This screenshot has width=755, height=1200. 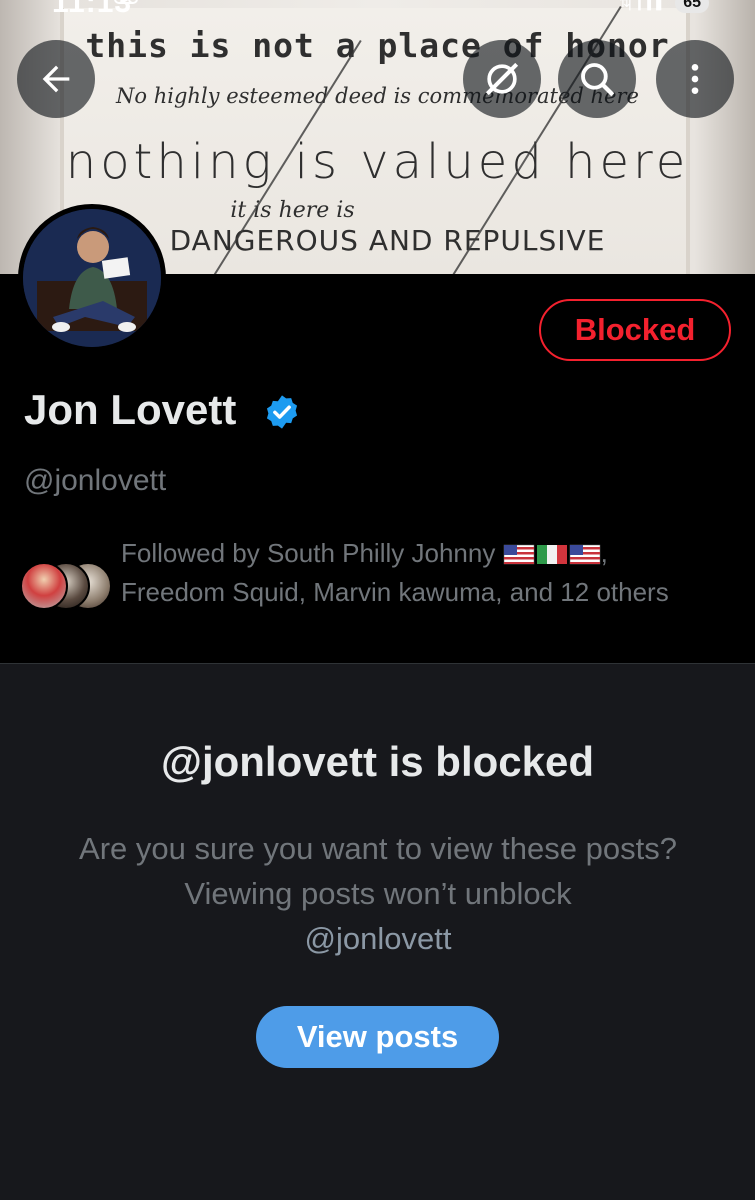 I want to click on display-name: Jon Lovett, so click(x=130, y=409).